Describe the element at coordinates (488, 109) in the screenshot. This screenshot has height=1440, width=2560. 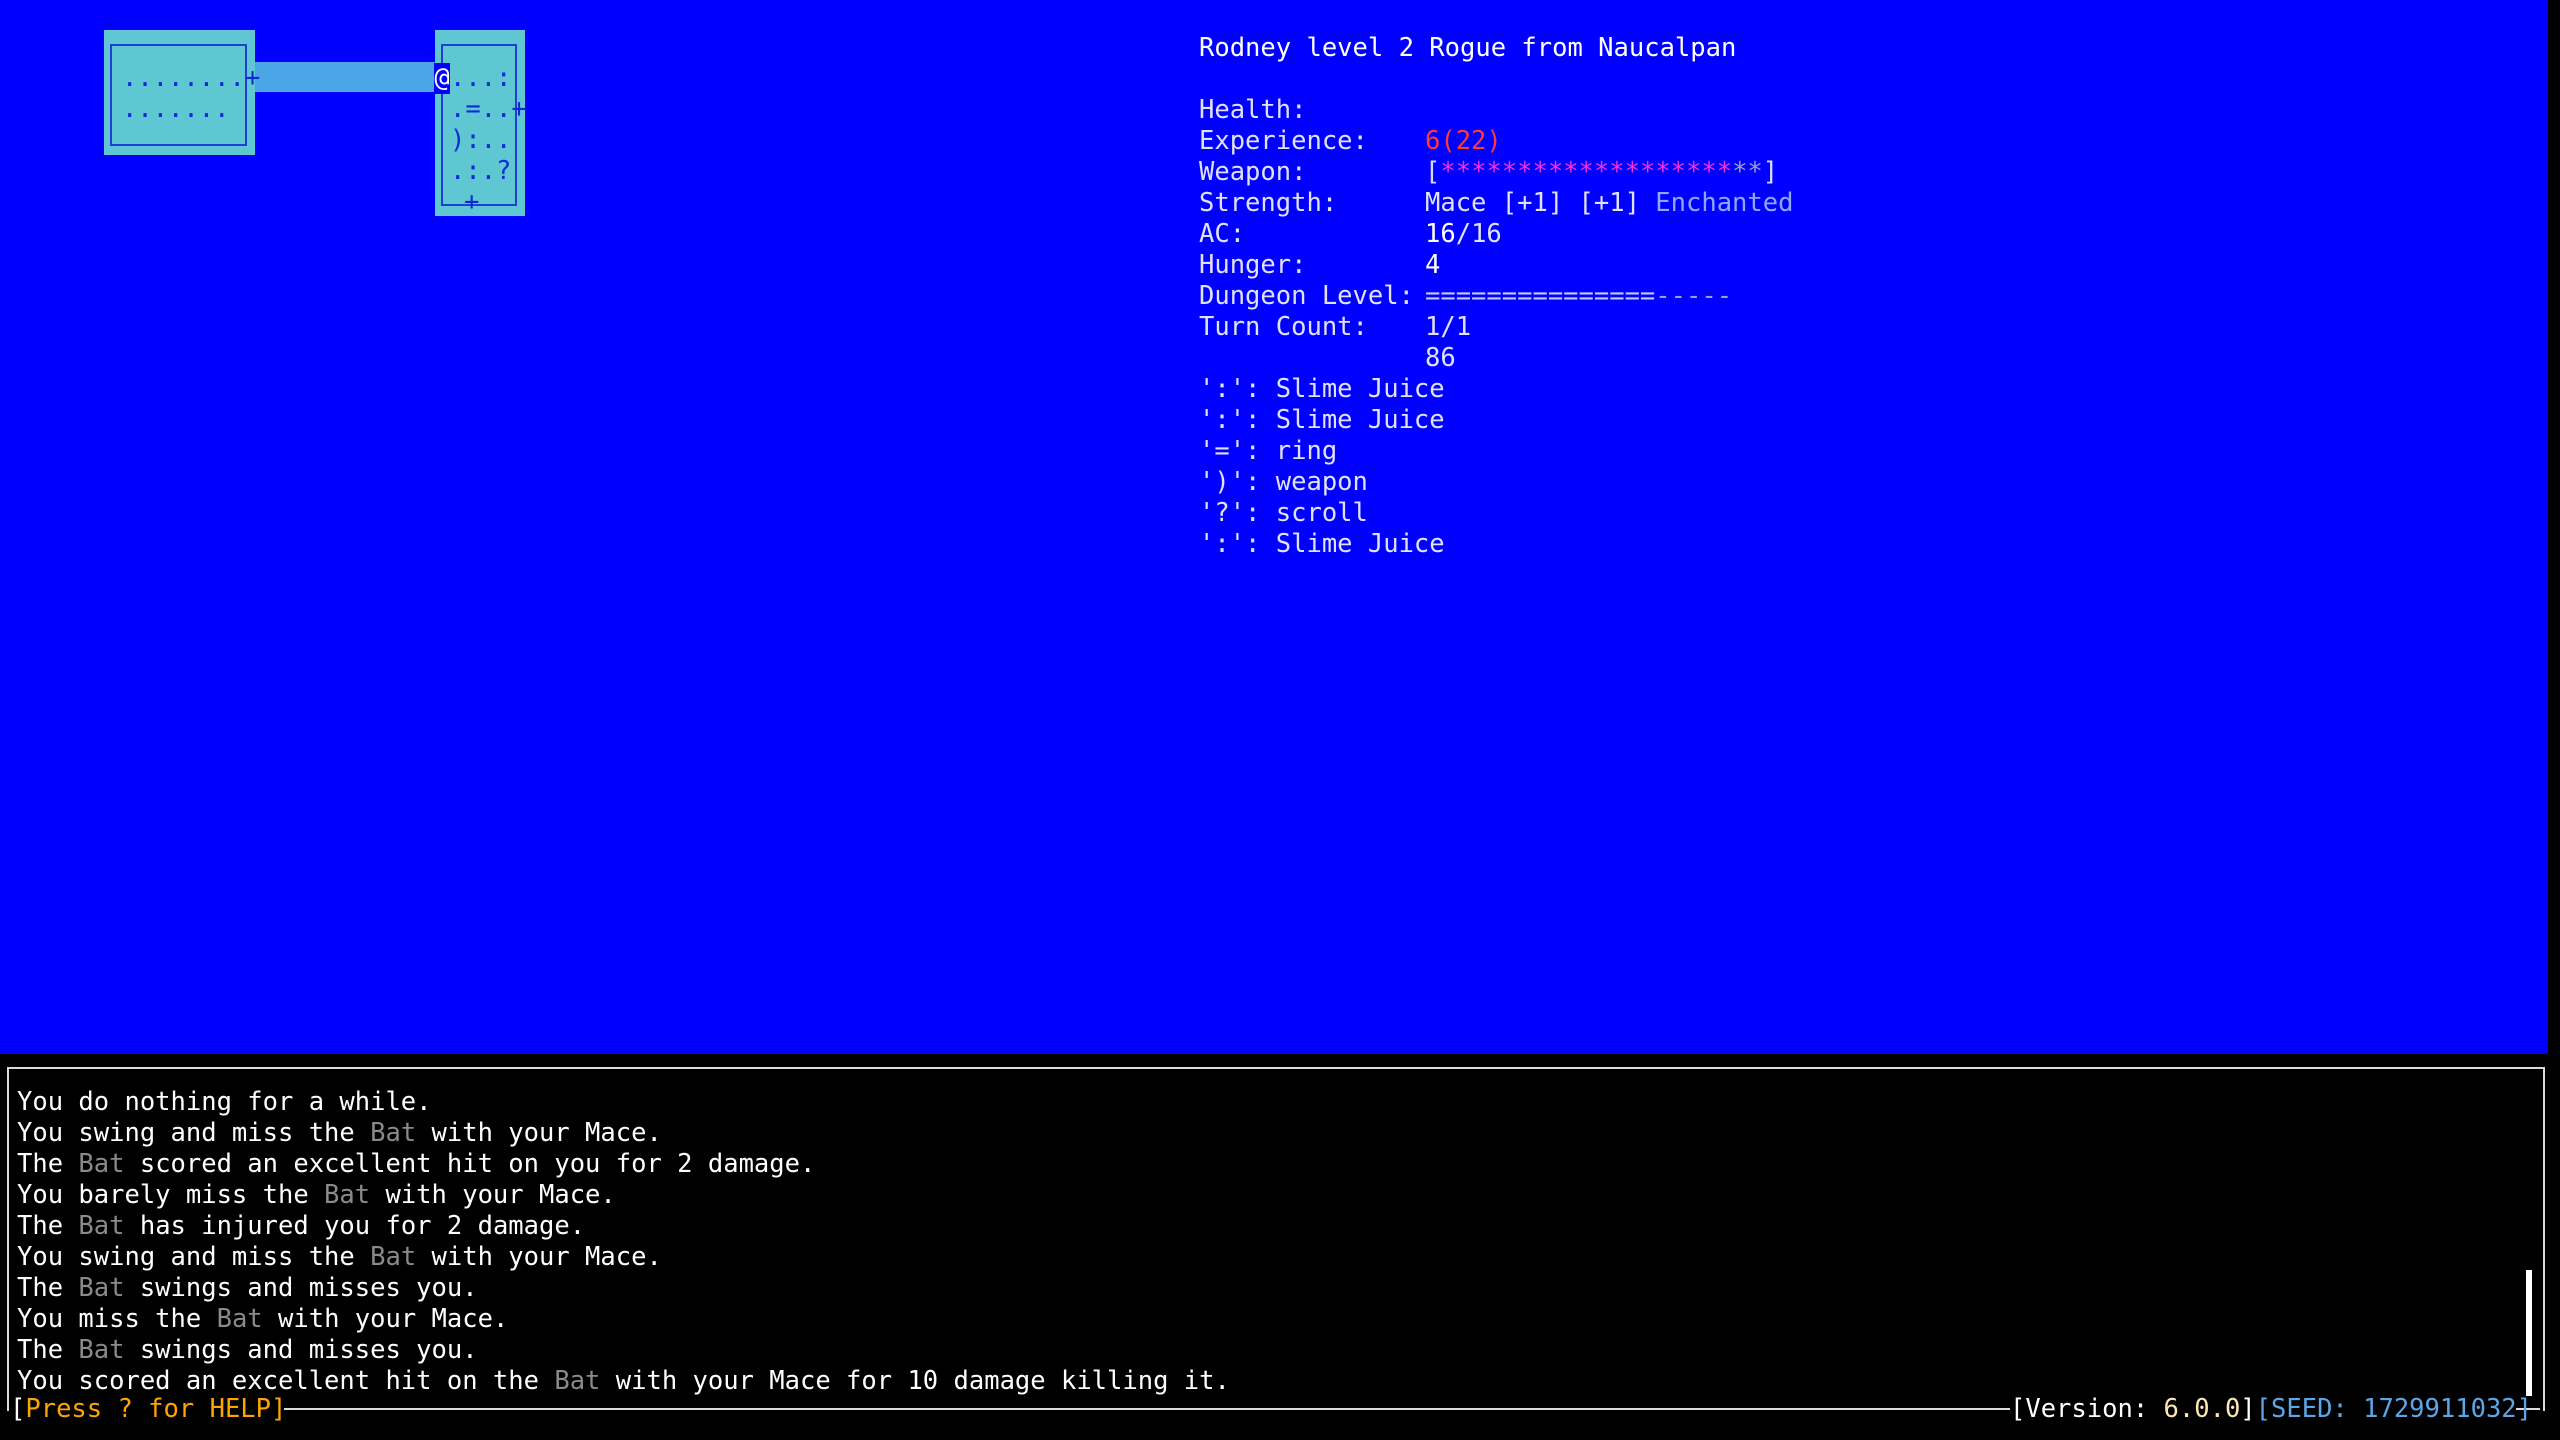
I see `map-row: .=..+` at that location.